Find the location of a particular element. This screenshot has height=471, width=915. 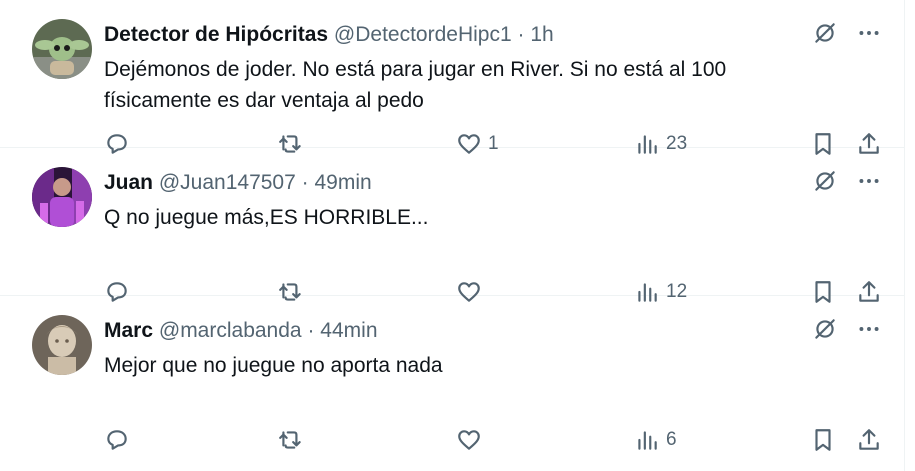

bookmark-icon is located at coordinates (823, 440).